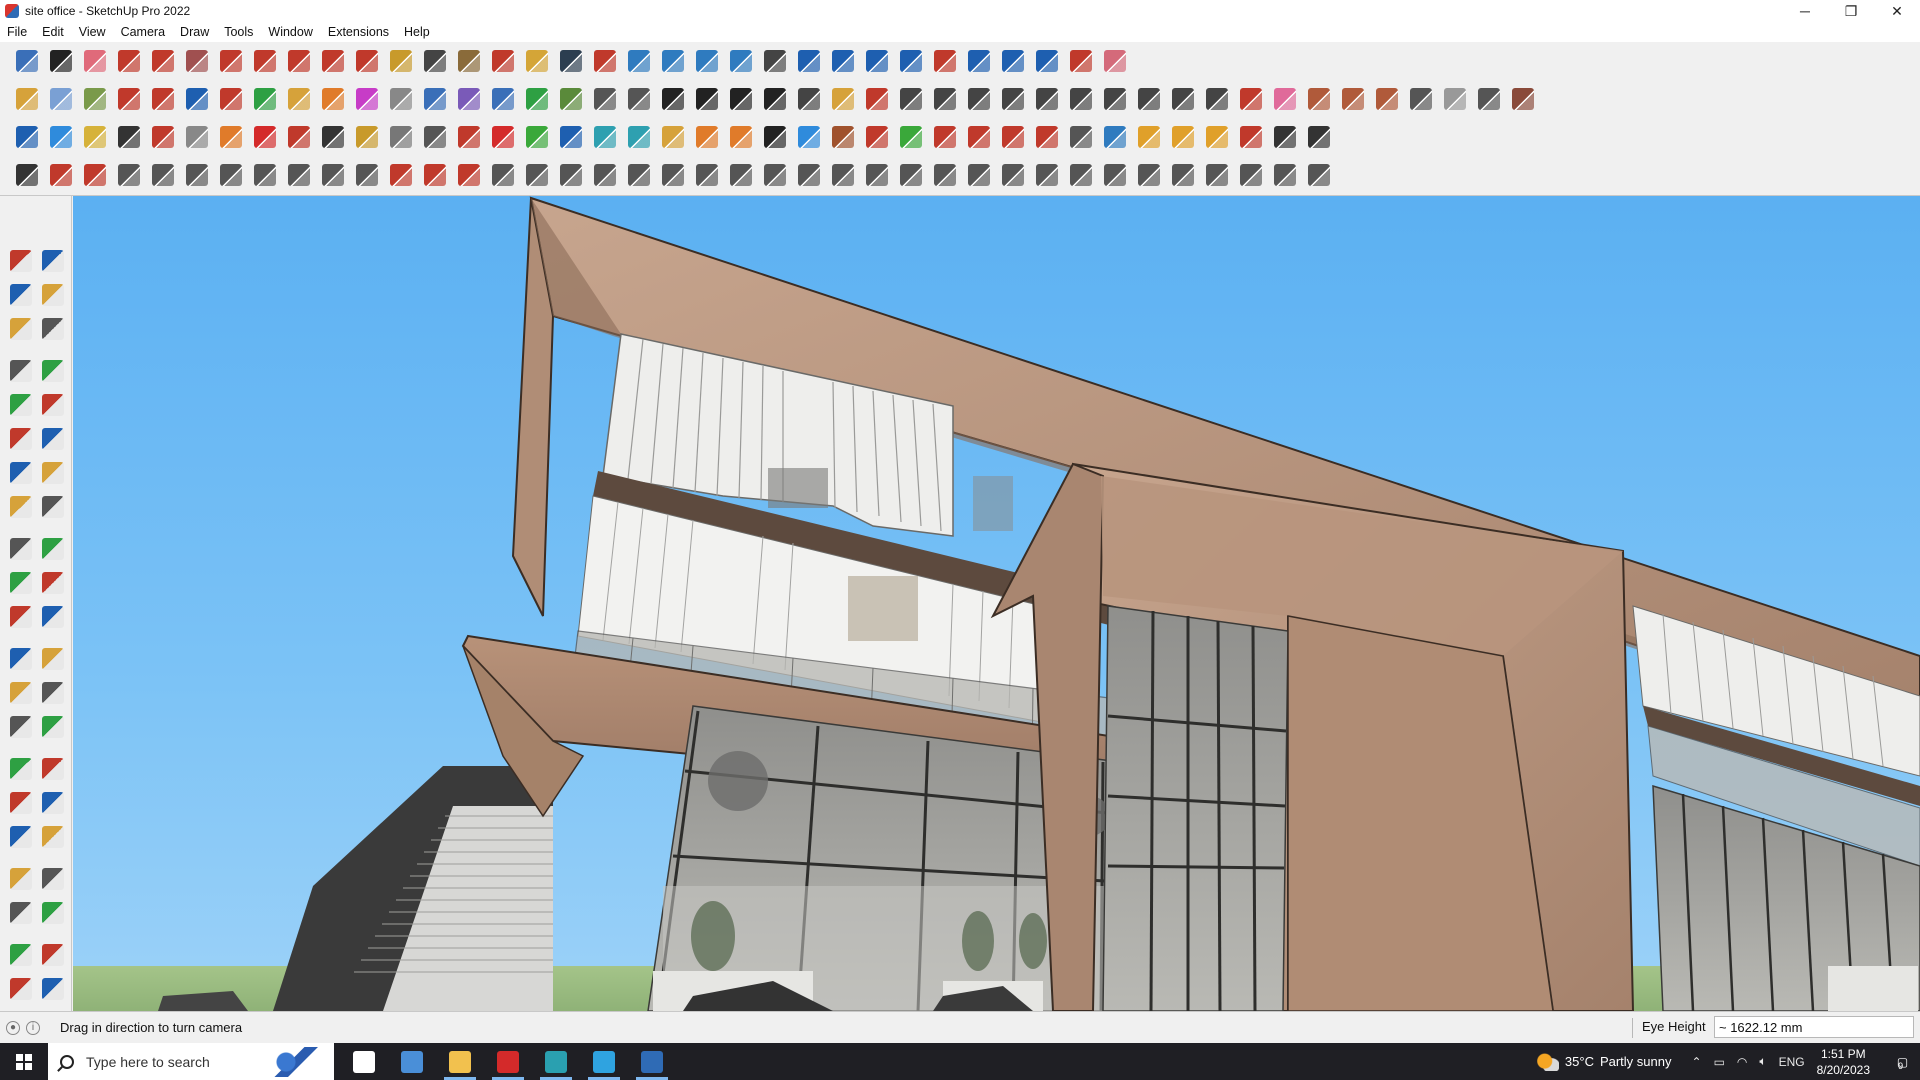 The image size is (1920, 1080). What do you see at coordinates (21, 693) in the screenshot?
I see `protractor-icon` at bounding box center [21, 693].